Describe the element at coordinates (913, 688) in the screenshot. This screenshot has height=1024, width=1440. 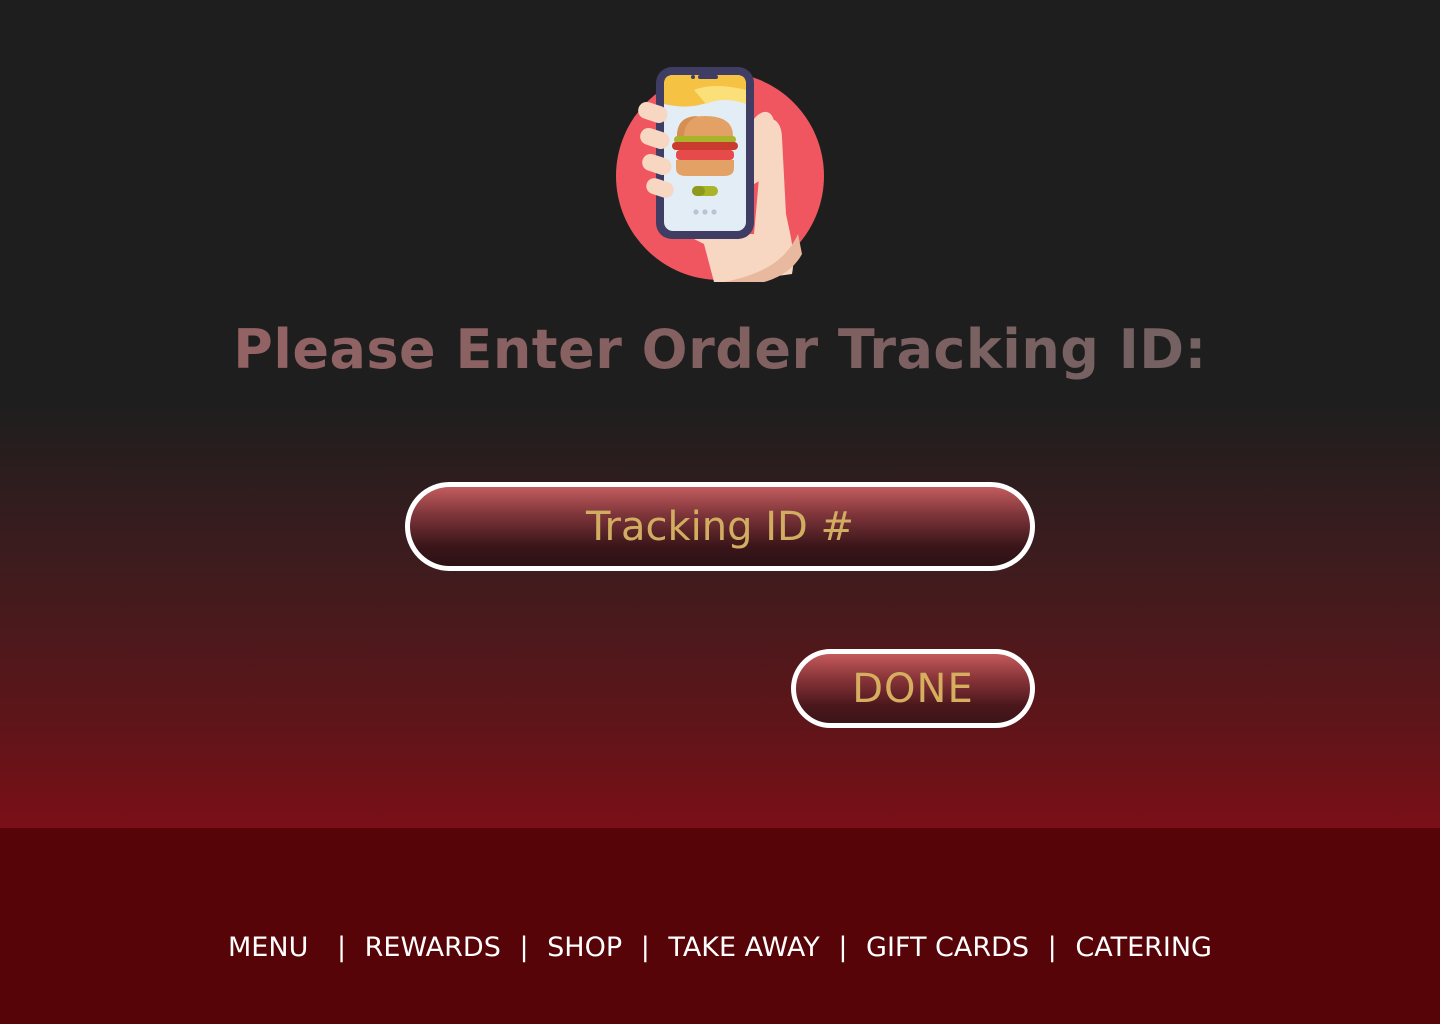
I see `done-button: DONE` at that location.